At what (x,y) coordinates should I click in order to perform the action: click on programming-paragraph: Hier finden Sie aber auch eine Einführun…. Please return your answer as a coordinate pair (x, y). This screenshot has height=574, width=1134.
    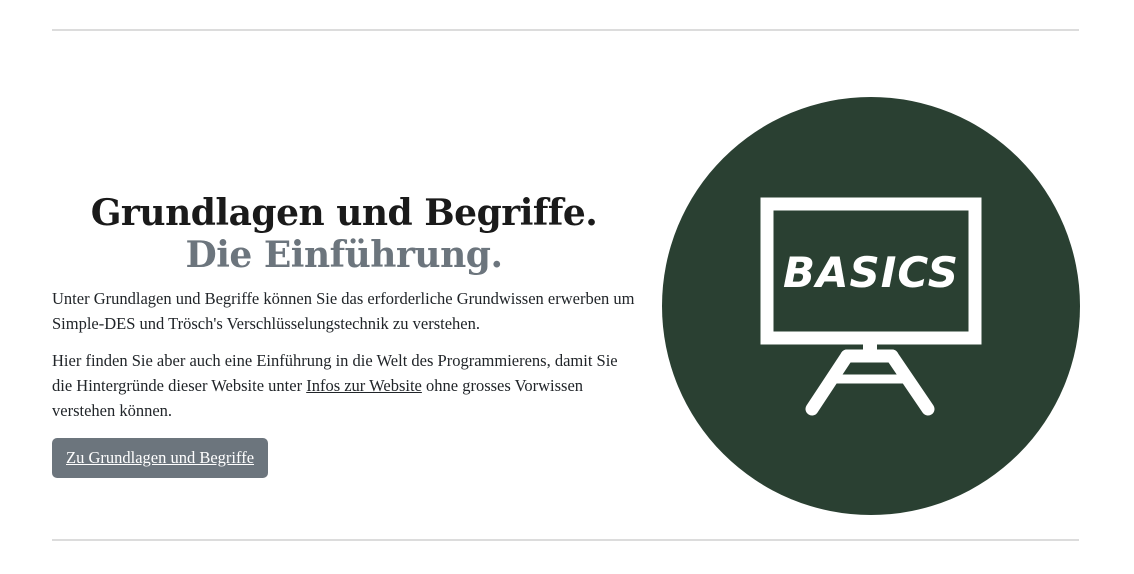
    Looking at the image, I should click on (344, 385).